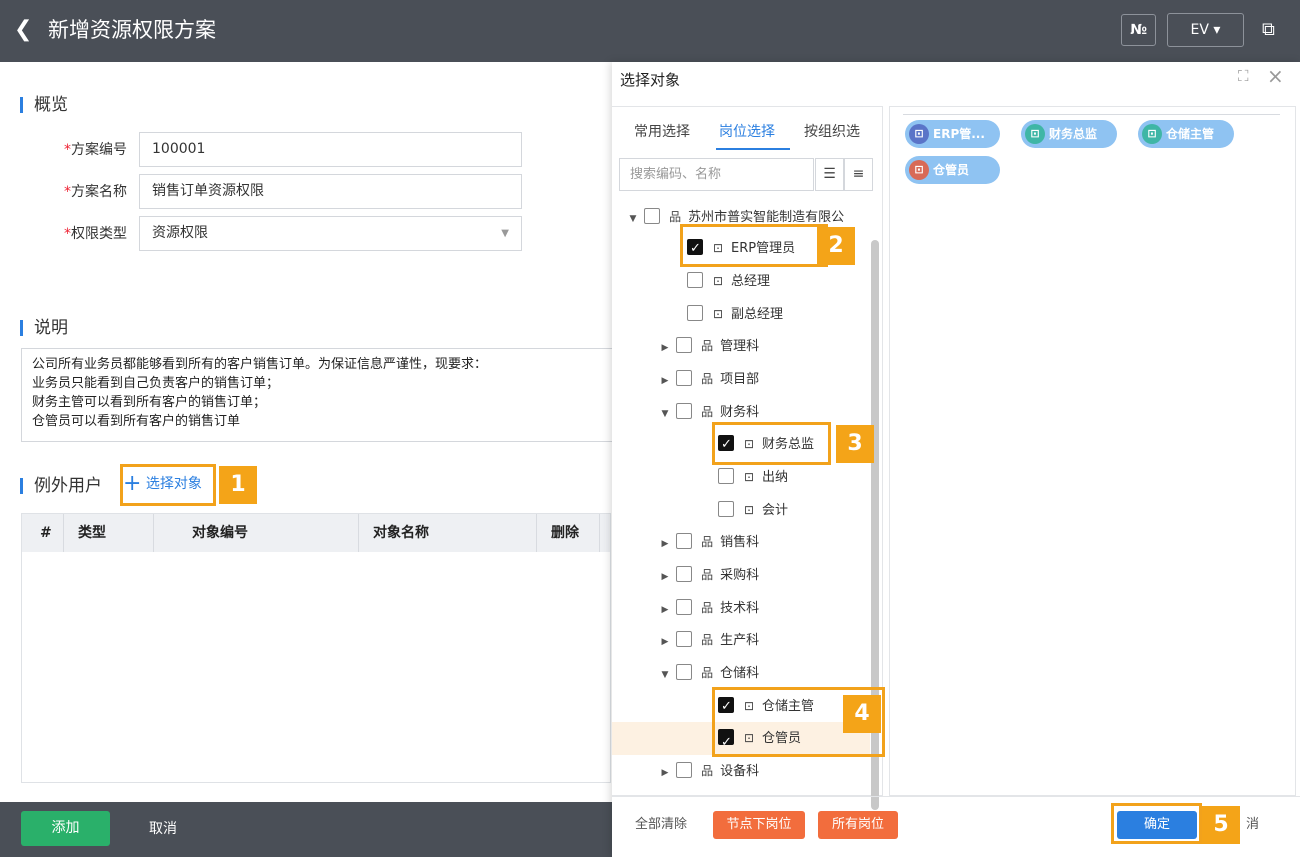 The width and height of the screenshot is (1300, 857). What do you see at coordinates (1221, 825) in the screenshot?
I see `step-badge-5: 5` at bounding box center [1221, 825].